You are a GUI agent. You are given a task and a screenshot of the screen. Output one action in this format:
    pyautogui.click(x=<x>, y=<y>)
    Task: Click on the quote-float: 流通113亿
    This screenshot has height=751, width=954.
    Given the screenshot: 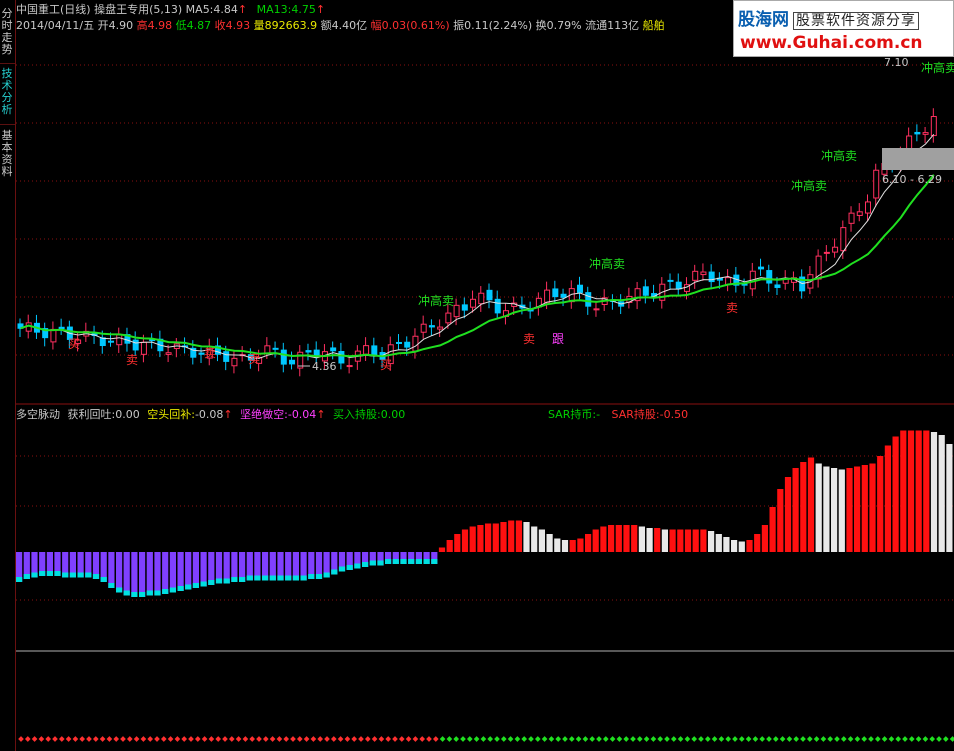 What is the action you would take?
    pyautogui.click(x=612, y=25)
    